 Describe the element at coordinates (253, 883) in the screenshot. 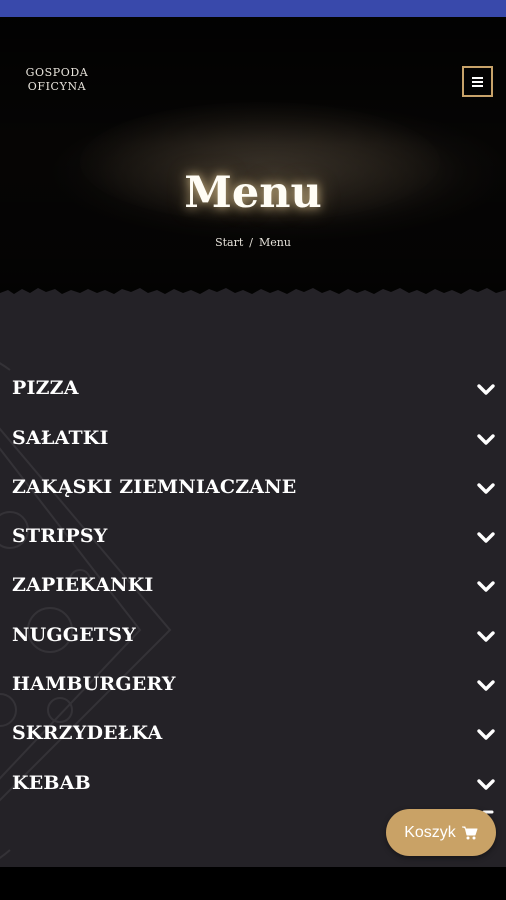

I see `navigation-bar` at that location.